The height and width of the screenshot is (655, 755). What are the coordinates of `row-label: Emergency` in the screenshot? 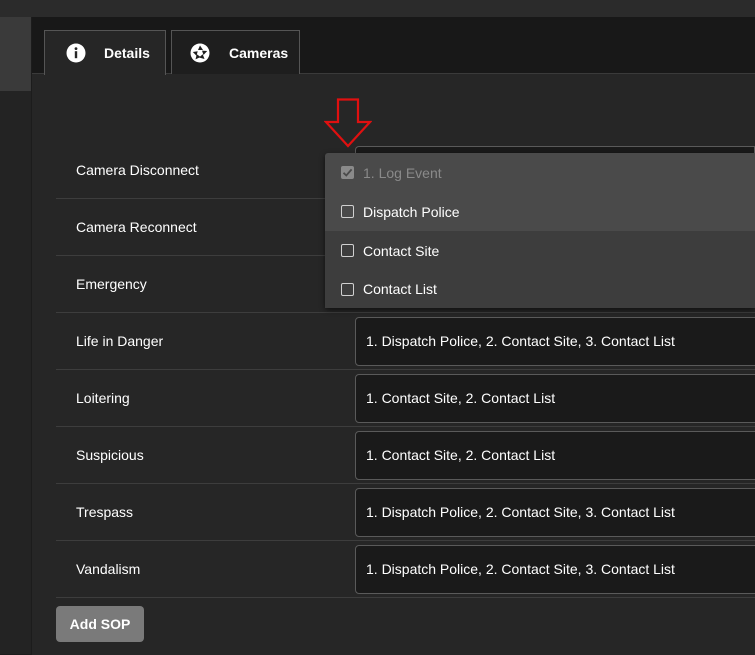 It's located at (111, 284).